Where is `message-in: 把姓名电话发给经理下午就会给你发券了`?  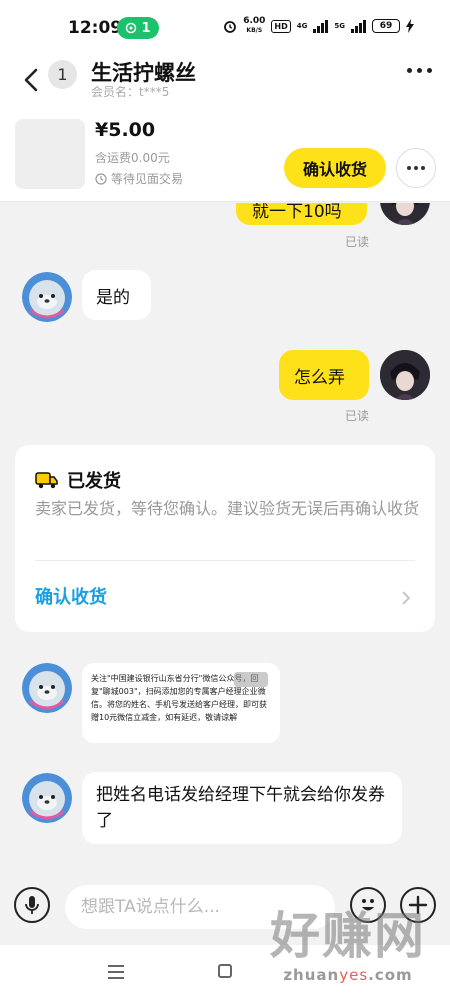
message-in: 把姓名电话发给经理下午就会给你发券了 is located at coordinates (242, 808).